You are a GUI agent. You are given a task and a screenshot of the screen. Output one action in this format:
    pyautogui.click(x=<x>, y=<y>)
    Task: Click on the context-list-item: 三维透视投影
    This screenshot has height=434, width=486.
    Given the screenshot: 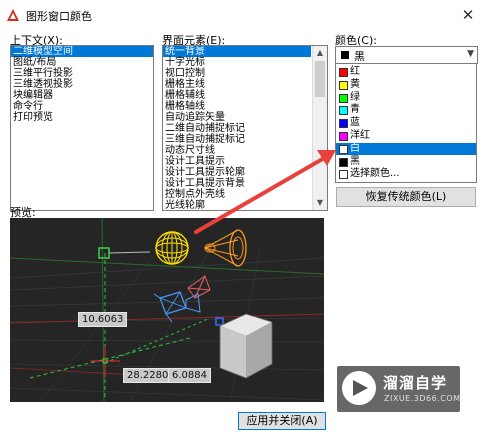 What is the action you would take?
    pyautogui.click(x=82, y=84)
    